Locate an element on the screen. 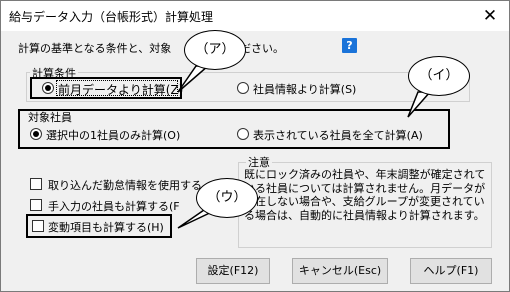 This screenshot has width=510, height=292. callout-u: （ウ） is located at coordinates (227, 198).